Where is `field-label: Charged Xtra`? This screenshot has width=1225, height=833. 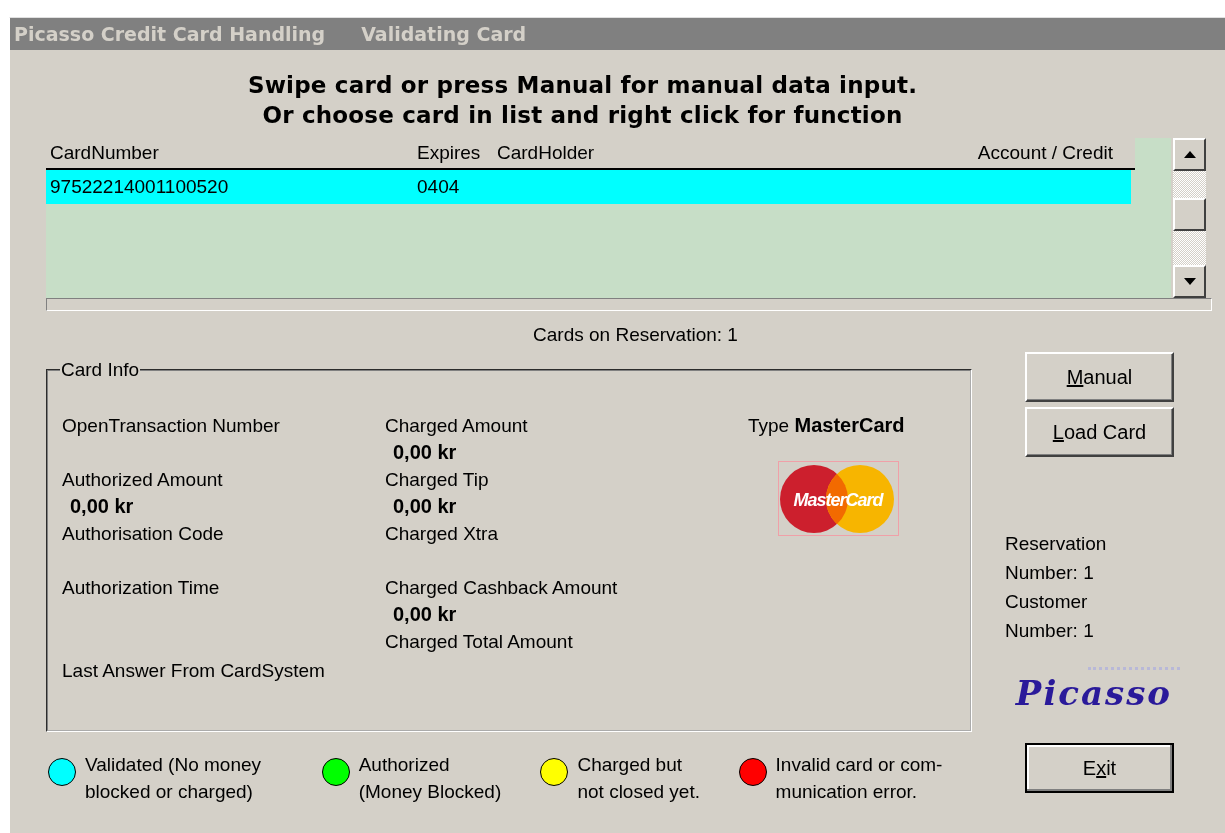
field-label: Charged Xtra is located at coordinates (442, 534).